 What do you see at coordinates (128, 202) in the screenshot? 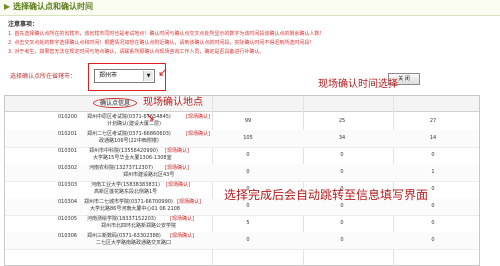
I see `row-primary-text: 郑州市二七城市学院(0371-66700990)` at bounding box center [128, 202].